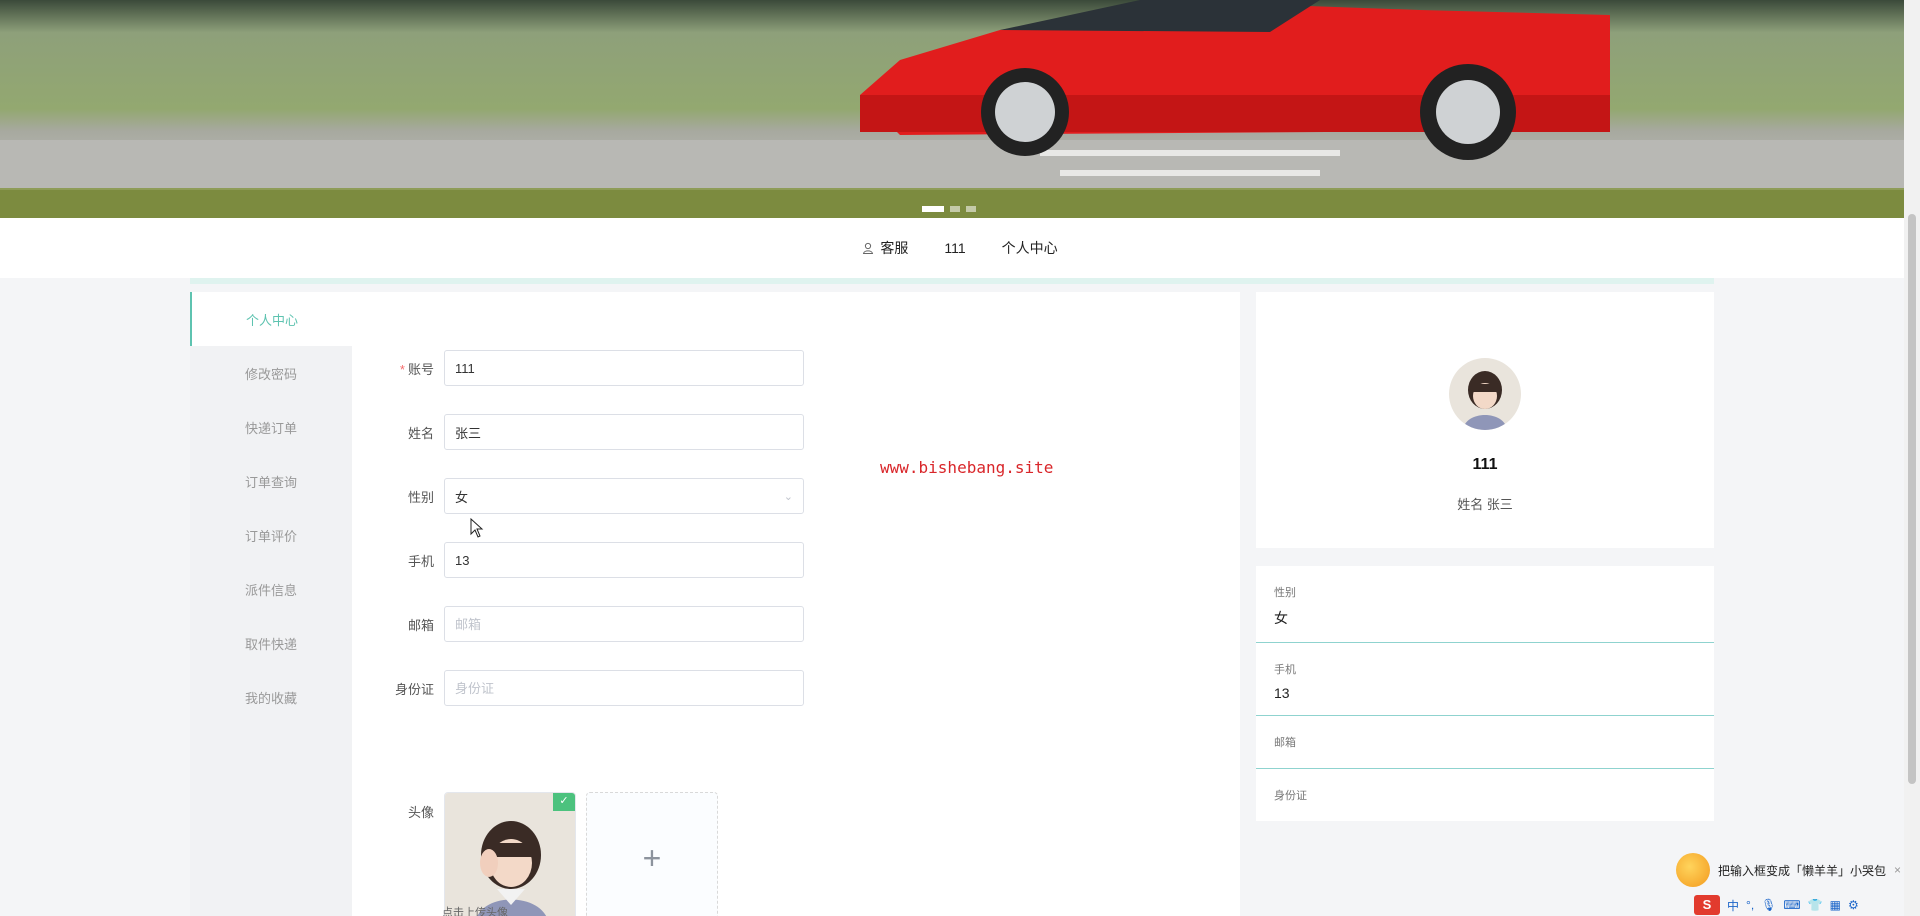  Describe the element at coordinates (402, 369) in the screenshot. I see `required-mark: *` at that location.